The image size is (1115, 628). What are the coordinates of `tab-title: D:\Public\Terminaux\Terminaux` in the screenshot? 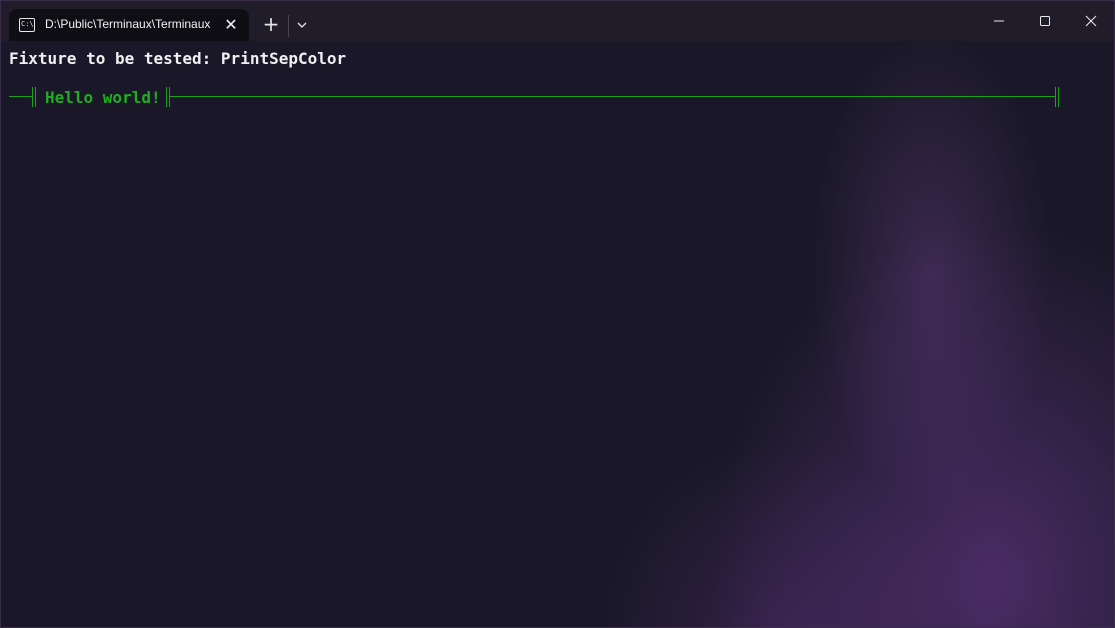 It's located at (128, 24).